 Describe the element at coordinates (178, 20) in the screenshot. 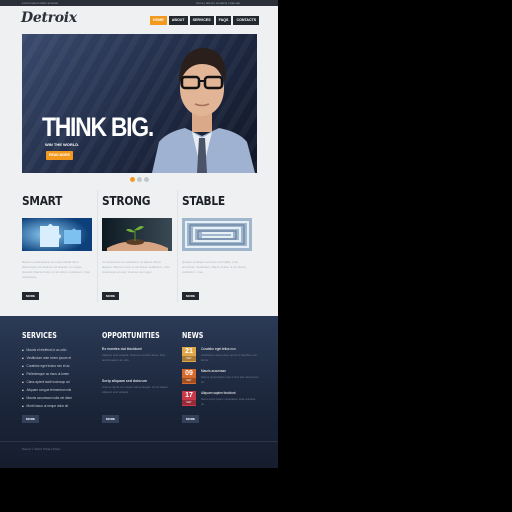

I see `nav-about: About` at that location.